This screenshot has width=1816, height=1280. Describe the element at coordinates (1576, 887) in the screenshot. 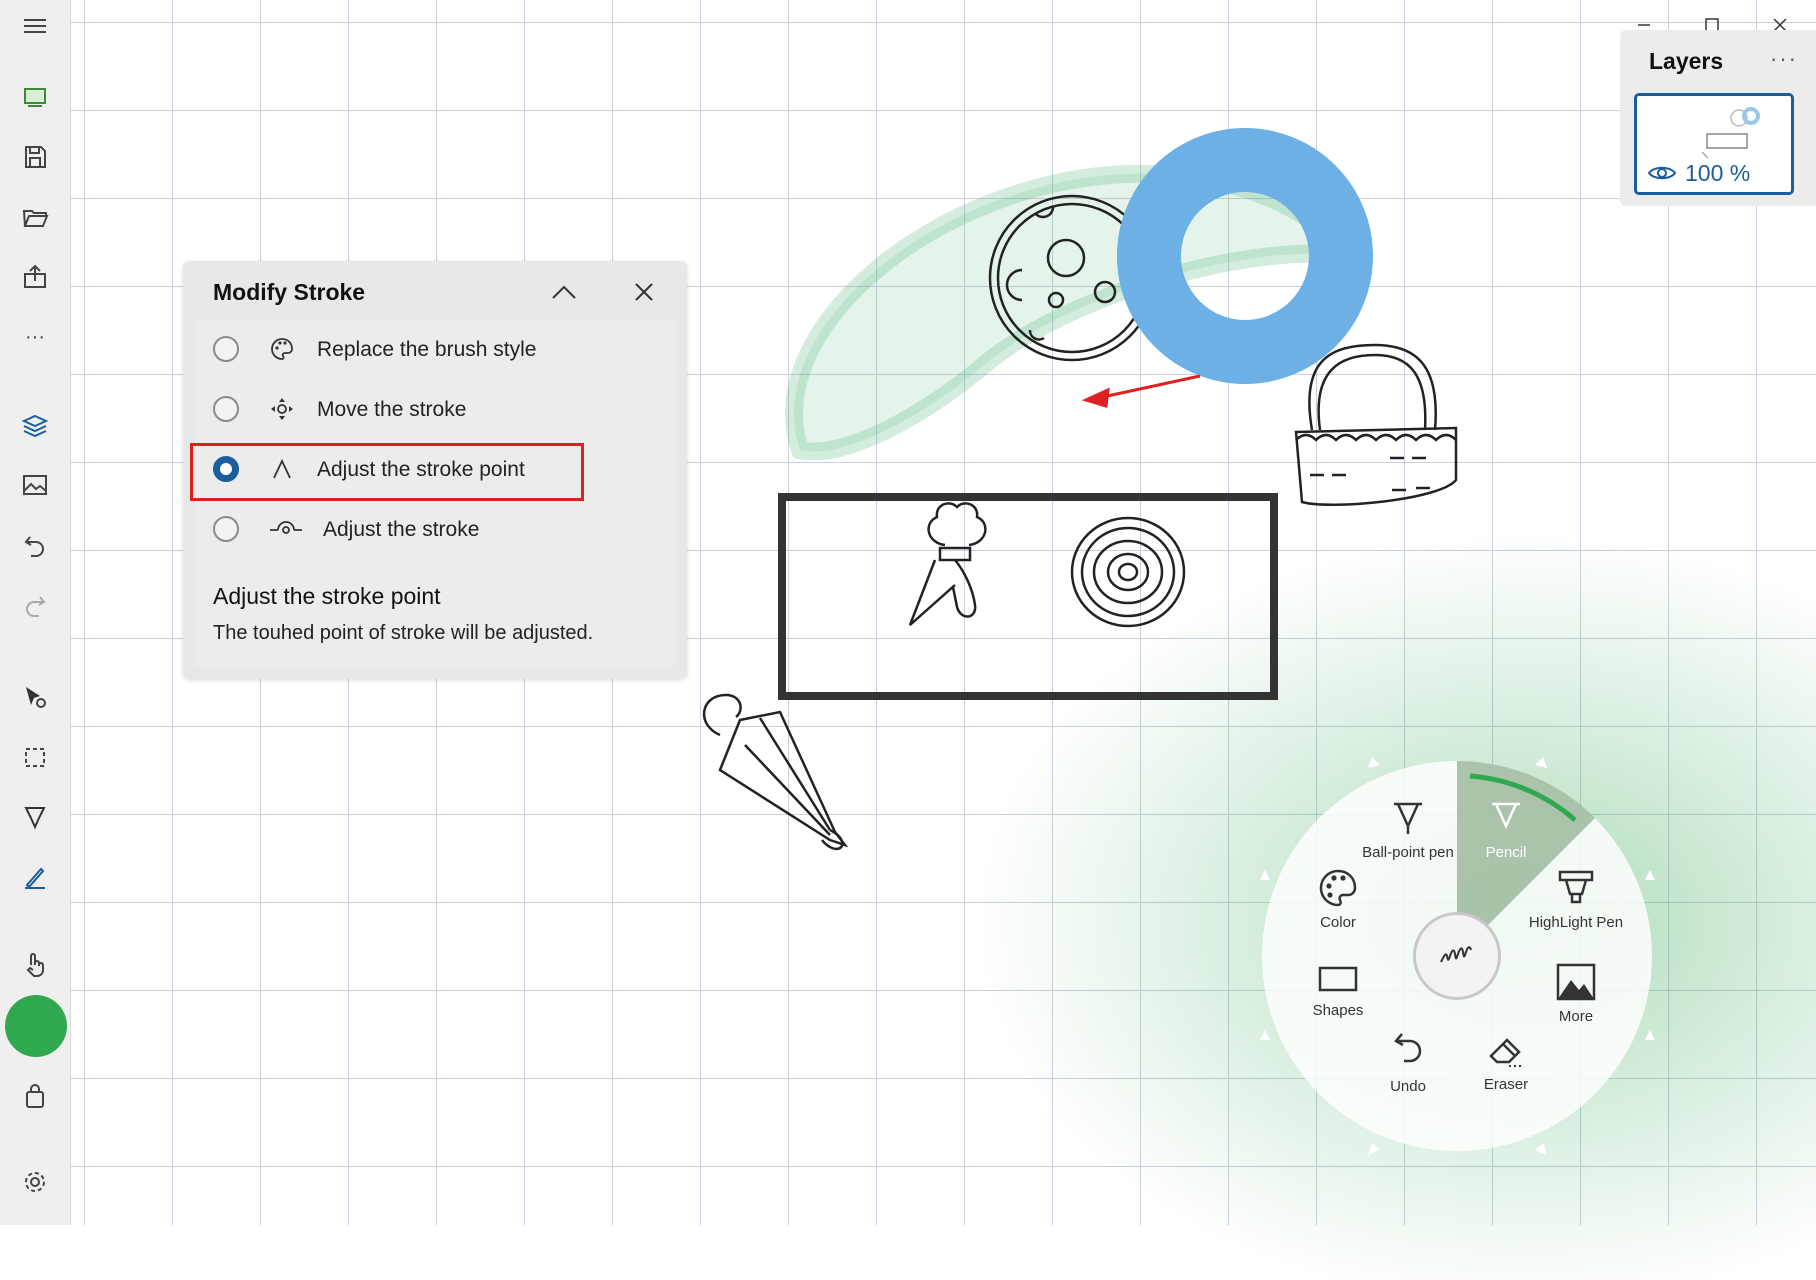

I see `highlighter-icon` at that location.